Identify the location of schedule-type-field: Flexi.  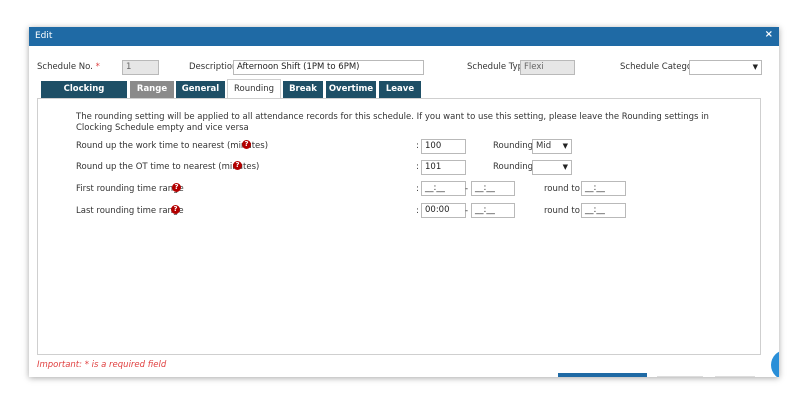
(547, 67).